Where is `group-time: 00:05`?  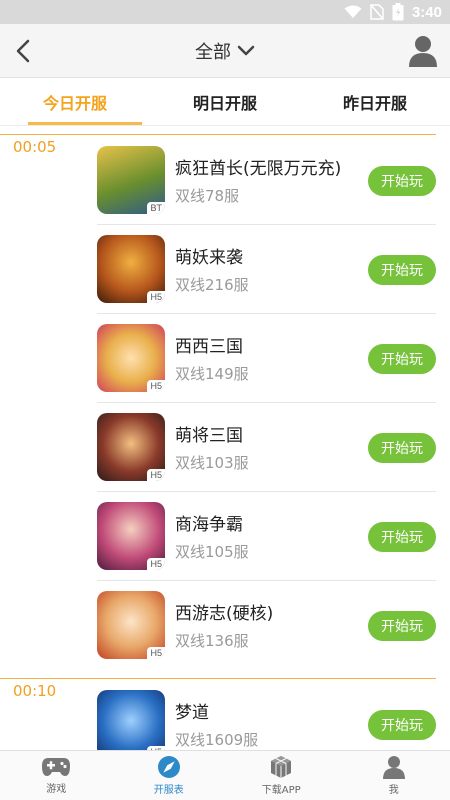
group-time: 00:05 is located at coordinates (35, 147).